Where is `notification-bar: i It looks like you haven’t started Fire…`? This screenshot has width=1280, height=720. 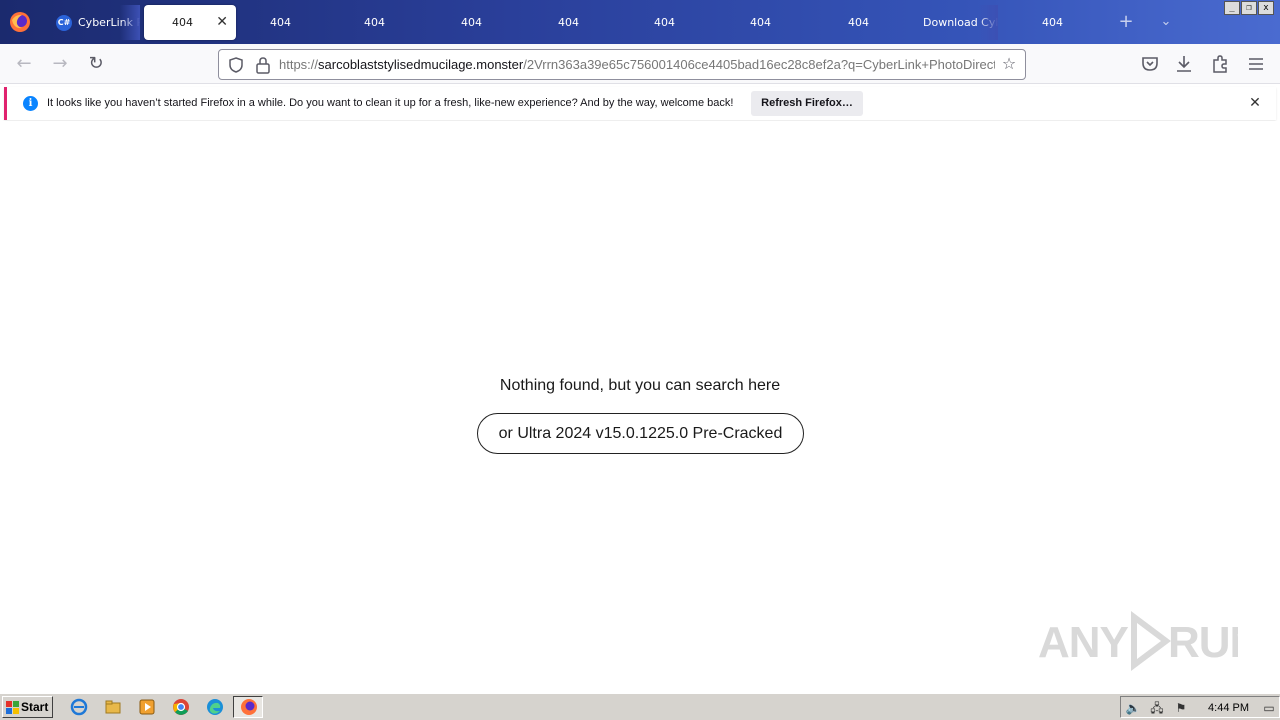
notification-bar: i It looks like you haven’t started Fire… is located at coordinates (640, 103).